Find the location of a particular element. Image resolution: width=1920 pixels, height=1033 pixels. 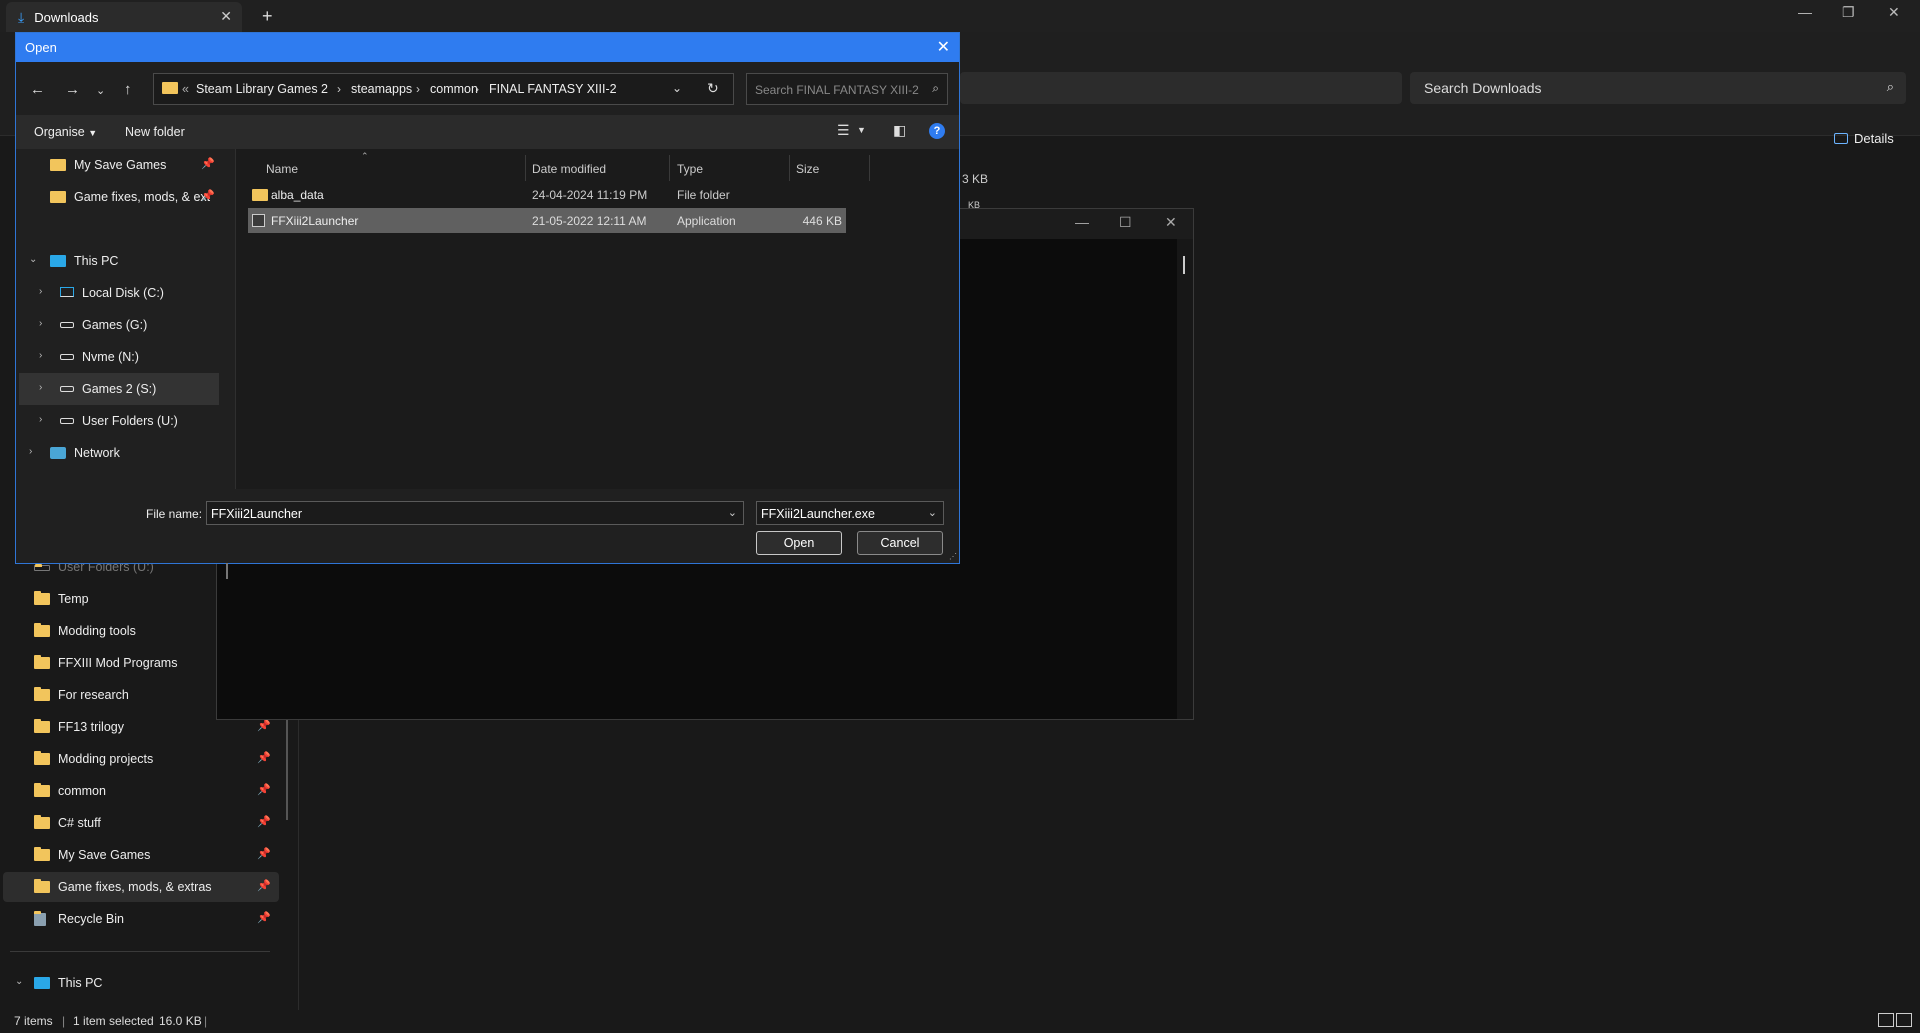

sidebar-item: Recycle Bin 📌 is located at coordinates (141, 919).